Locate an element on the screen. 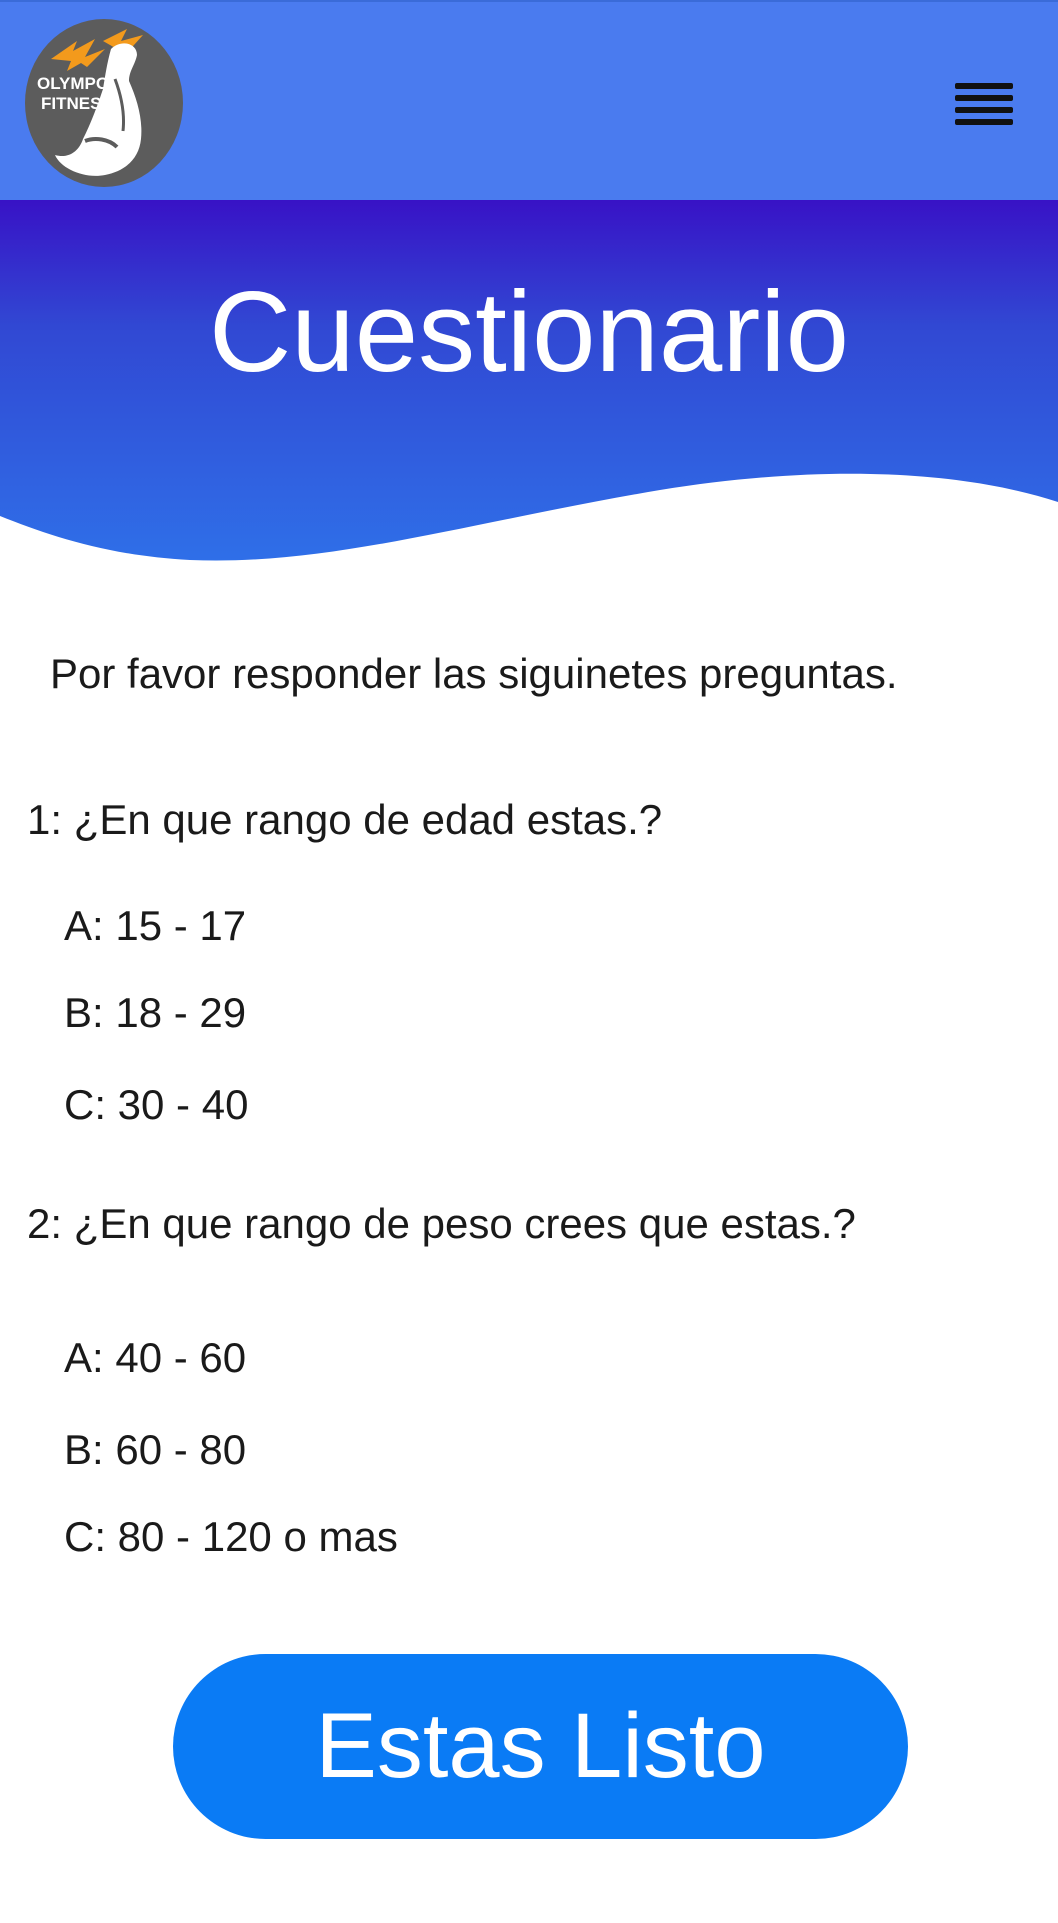  flexing-arm-logo-icon: OLYMPO FITNESS is located at coordinates (90, 102).